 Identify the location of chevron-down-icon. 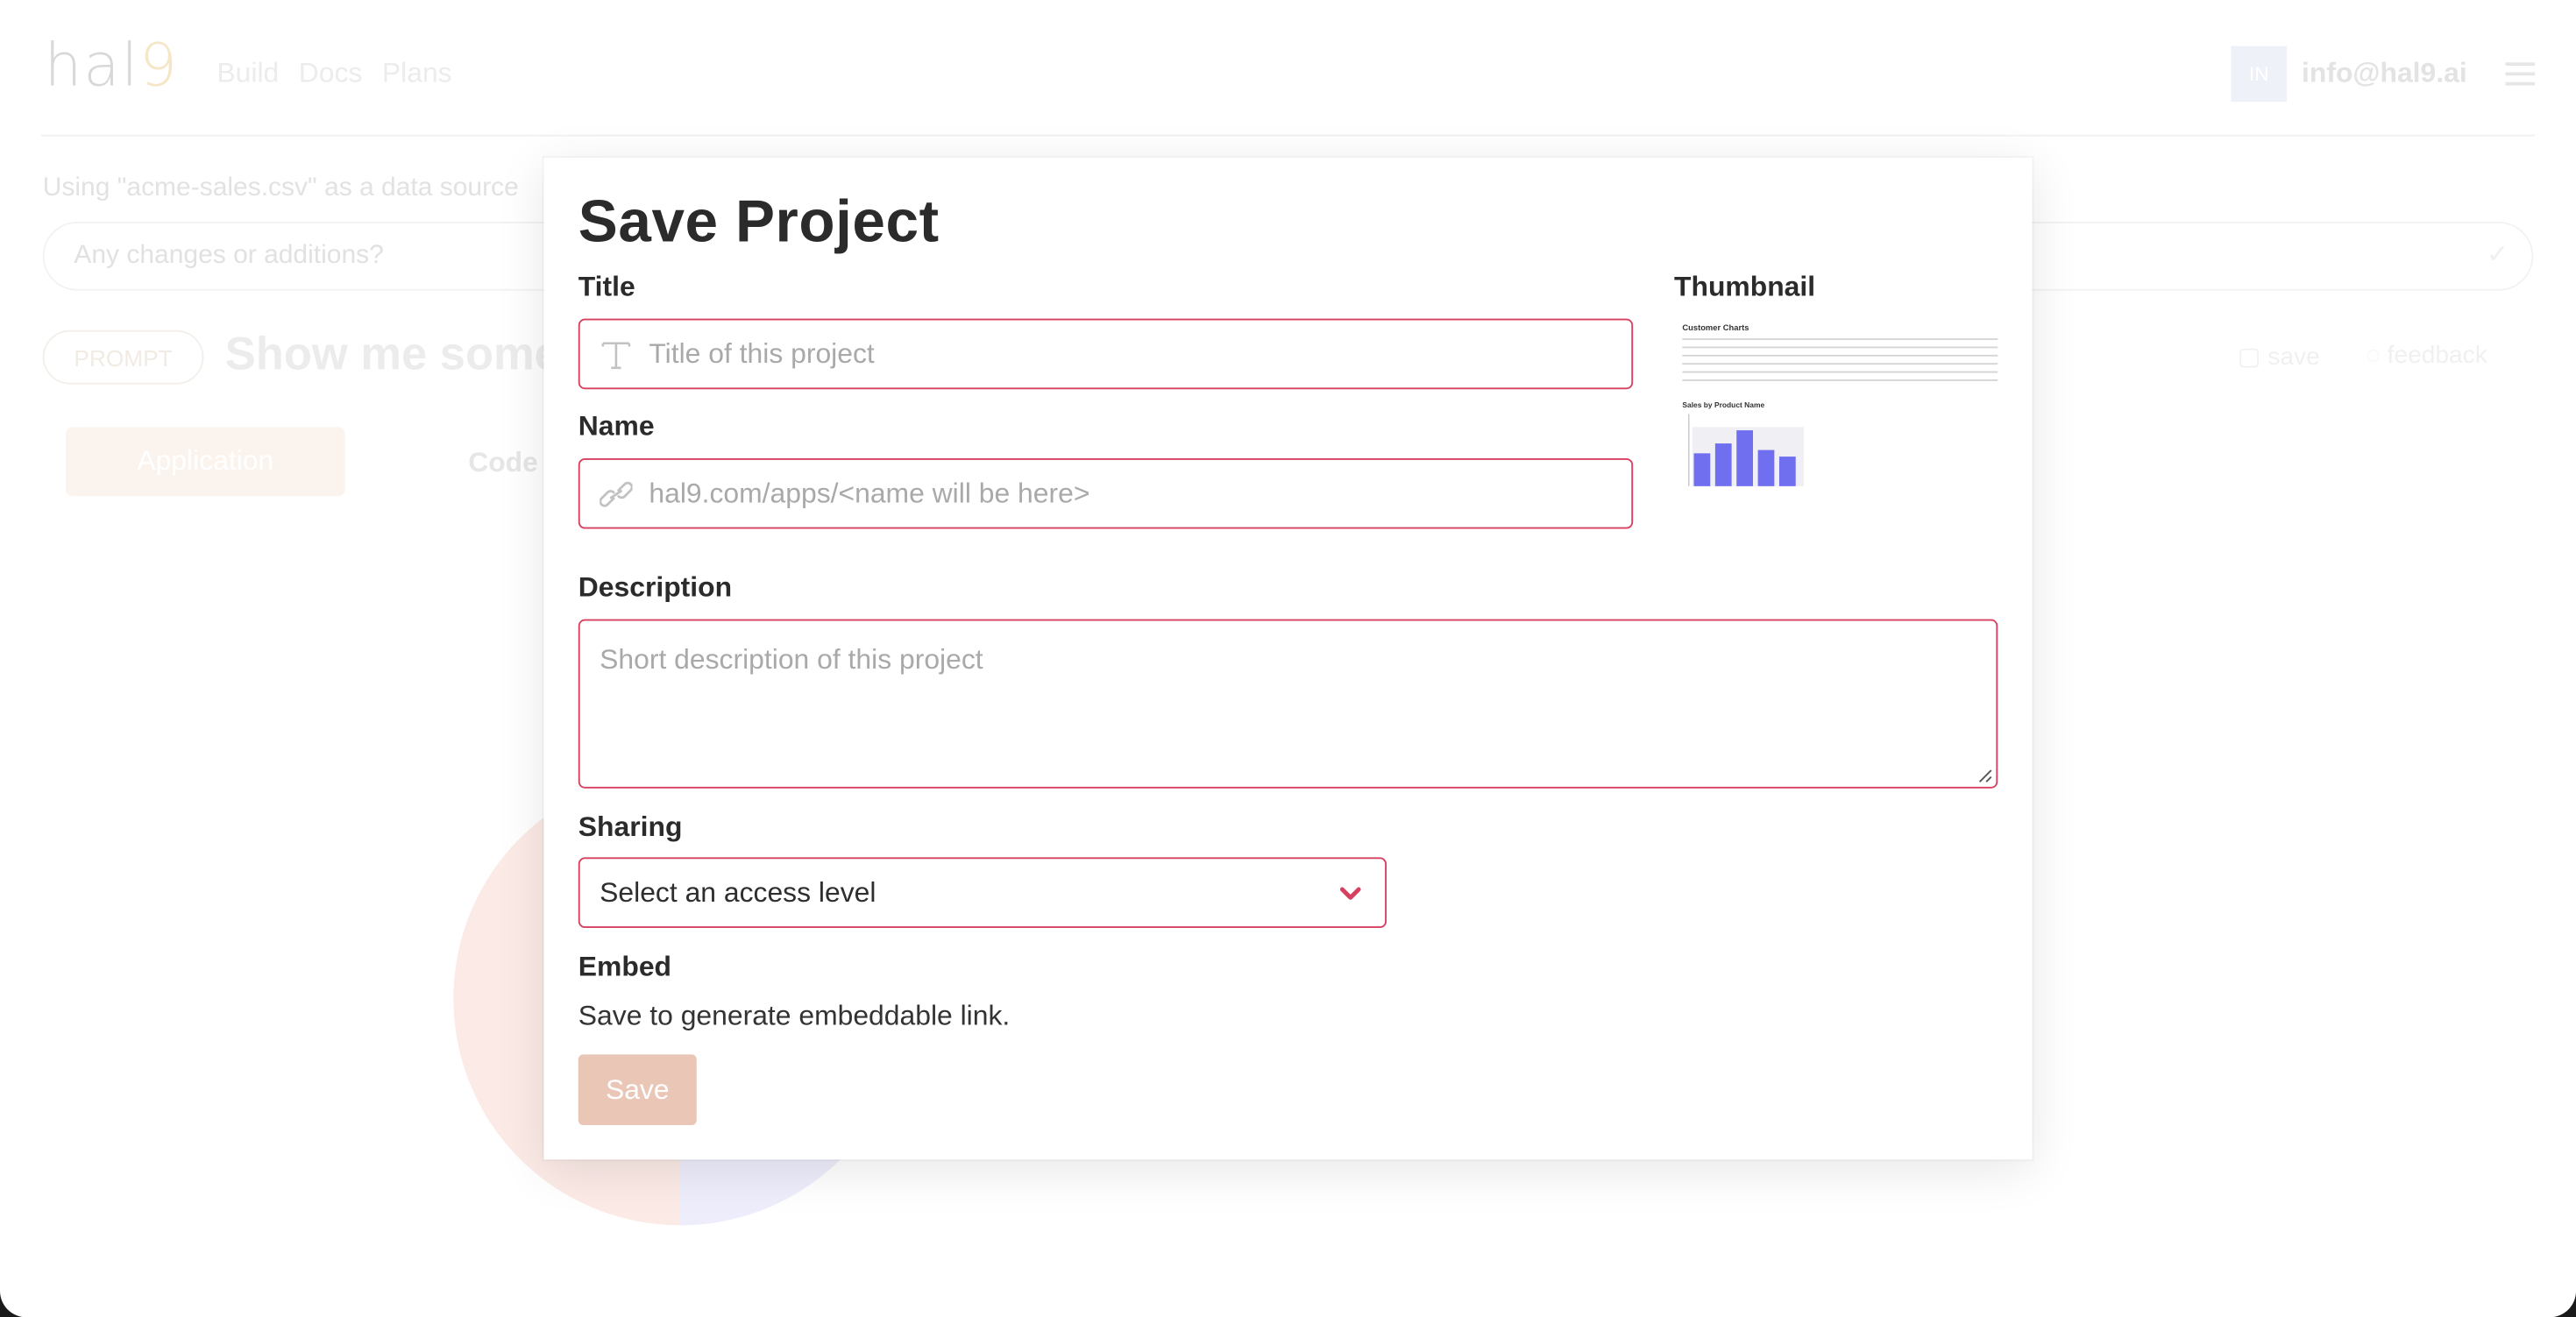
(1350, 894).